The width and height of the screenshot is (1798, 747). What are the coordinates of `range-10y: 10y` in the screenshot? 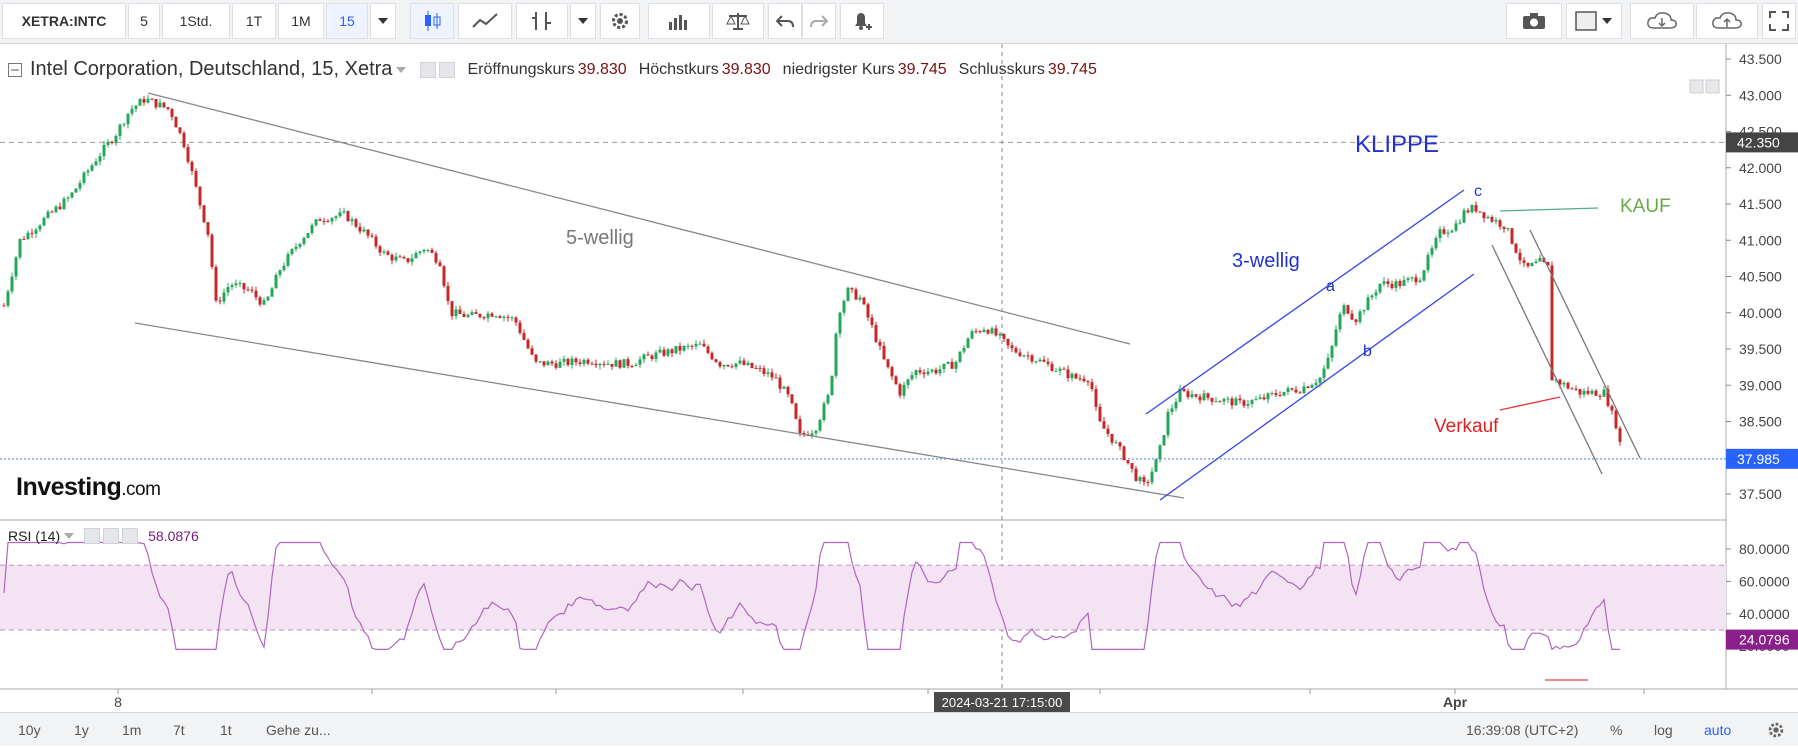 It's located at (29, 730).